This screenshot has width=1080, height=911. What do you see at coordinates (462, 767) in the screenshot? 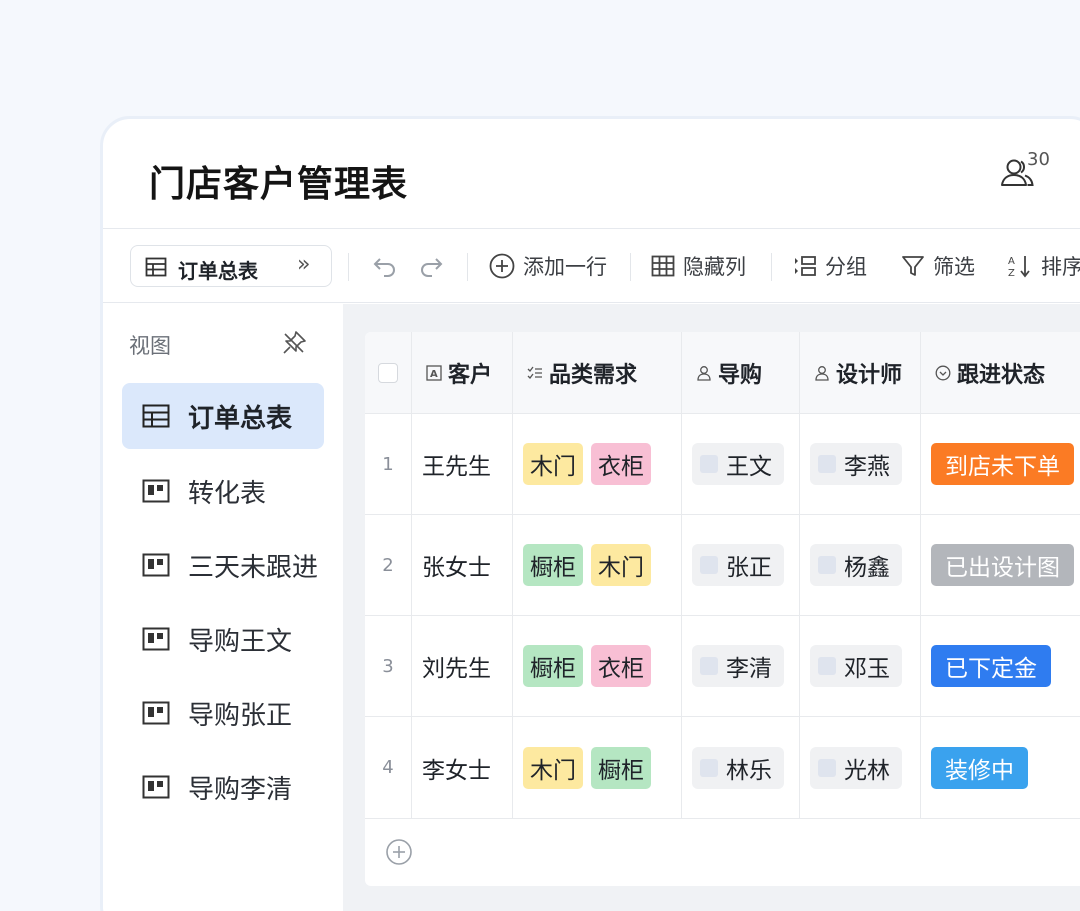
I see `customer-cell: 李女士` at bounding box center [462, 767].